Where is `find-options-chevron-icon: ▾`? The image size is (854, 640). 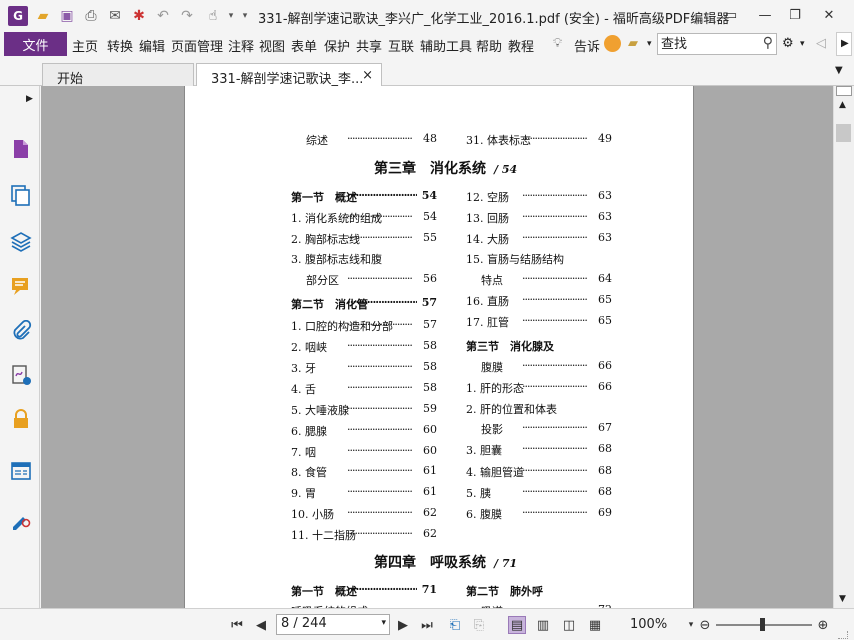
find-options-chevron-icon: ▾ is located at coordinates (649, 44).